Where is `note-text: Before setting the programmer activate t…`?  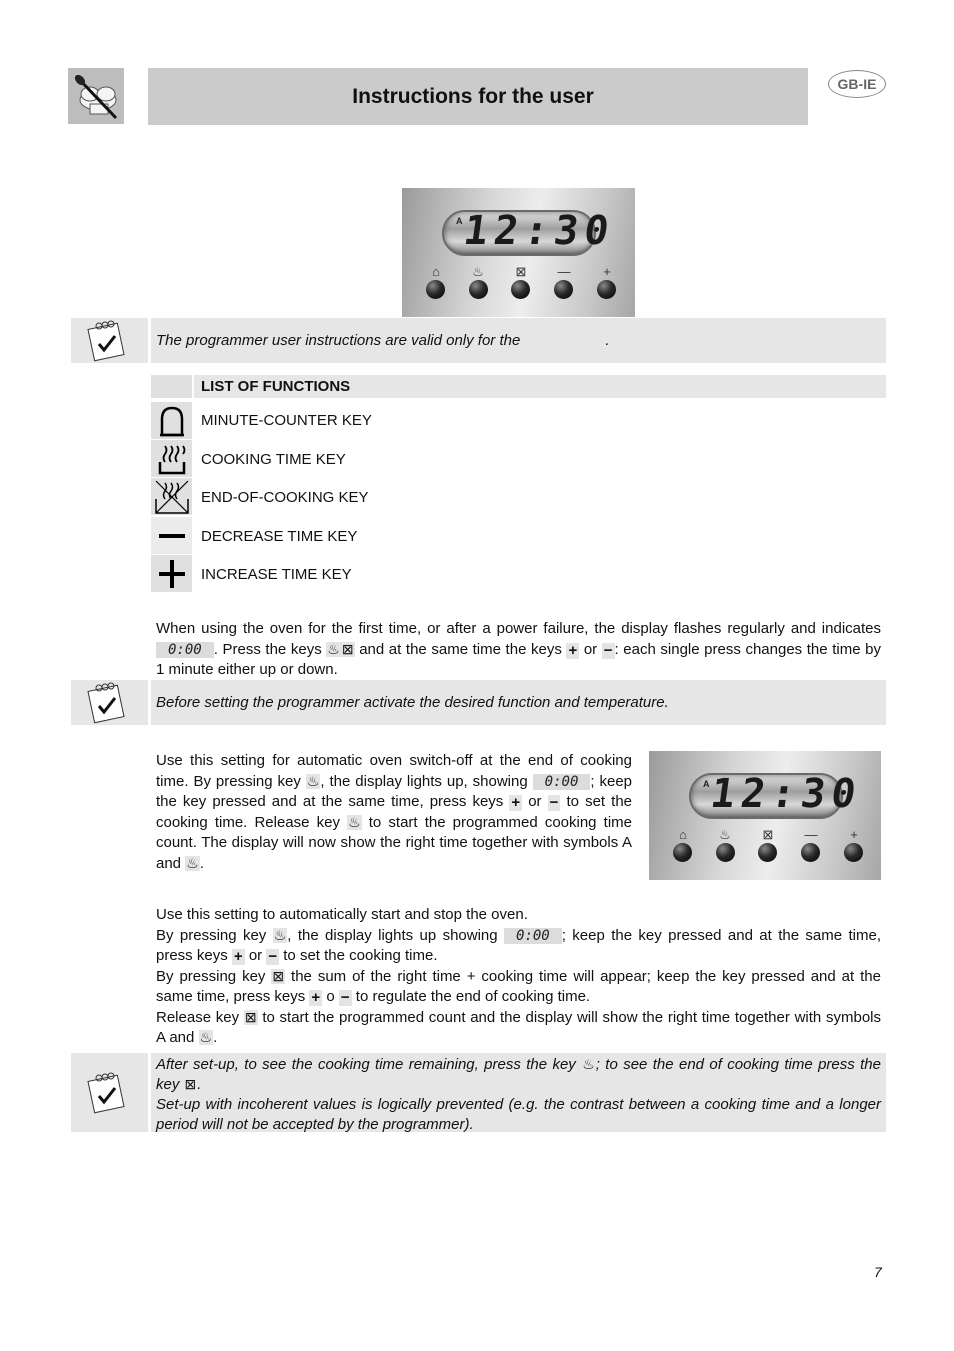 note-text: Before setting the programmer activate t… is located at coordinates (412, 702).